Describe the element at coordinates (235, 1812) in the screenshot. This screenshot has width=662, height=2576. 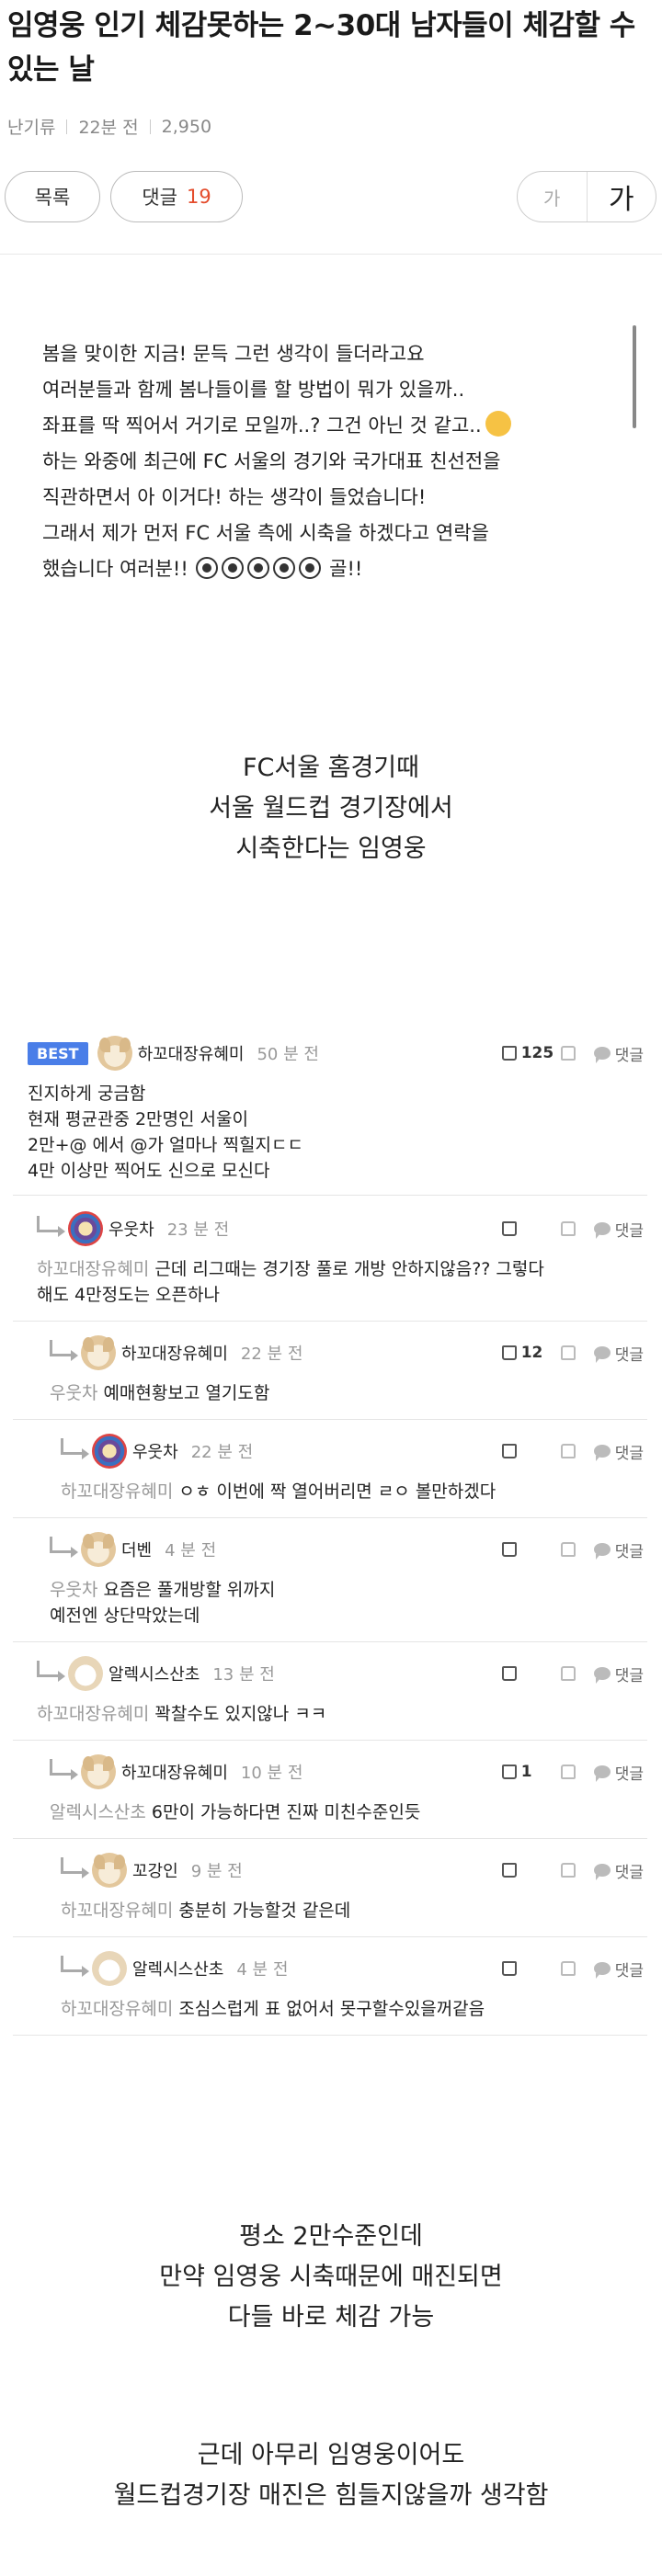
I see `comment-line: 알렉시스산초 6만이 가능하다면 진짜 미친수준인듯` at that location.